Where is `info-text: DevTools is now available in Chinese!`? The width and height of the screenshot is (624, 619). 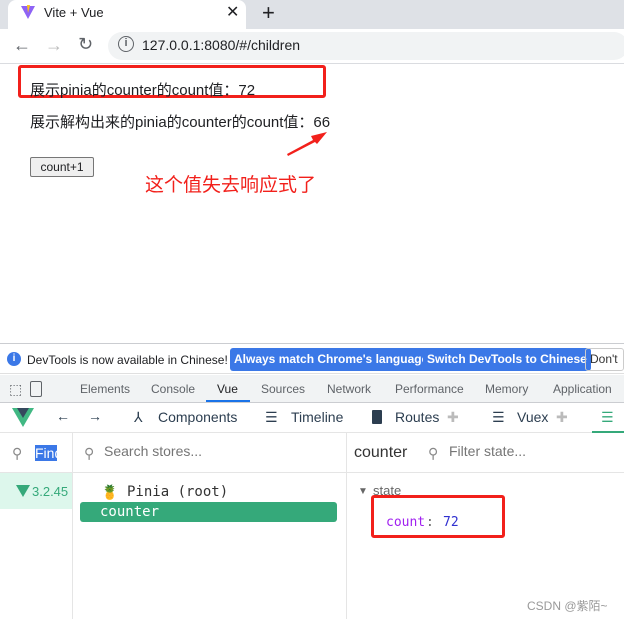 info-text: DevTools is now available in Chinese! is located at coordinates (127, 360).